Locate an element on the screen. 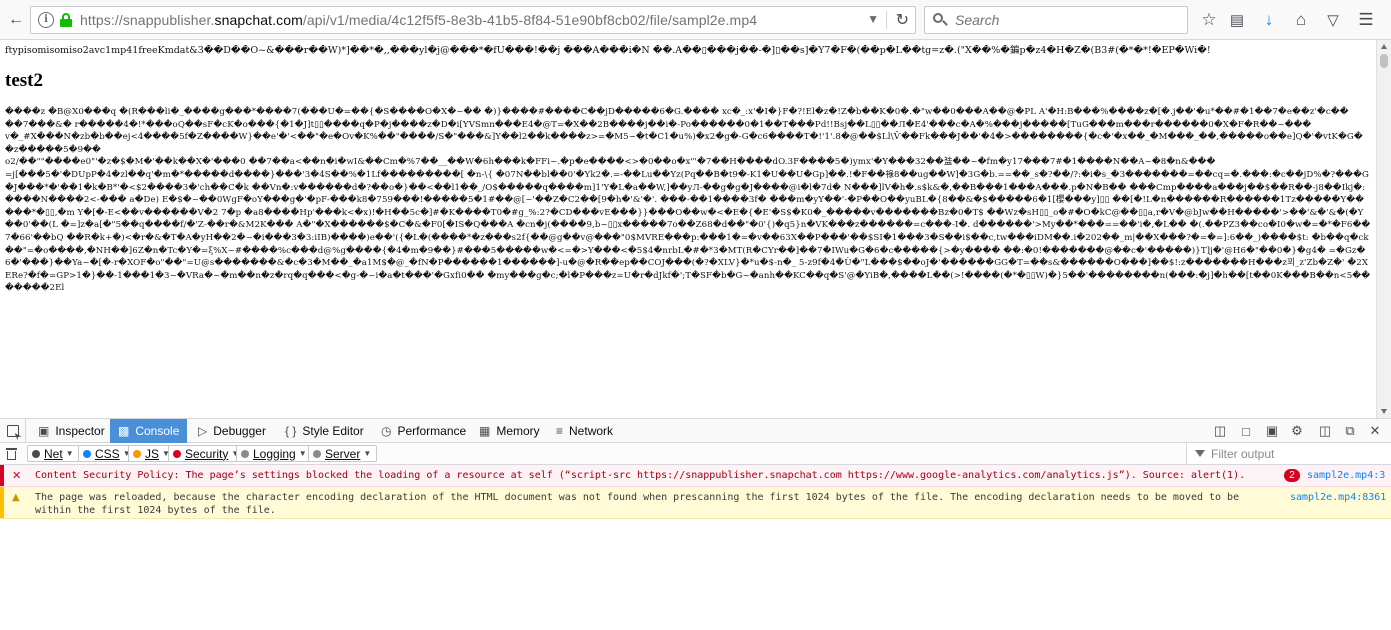 The height and width of the screenshot is (630, 1391). tab-debugger: ▷ Debugger is located at coordinates (232, 431).